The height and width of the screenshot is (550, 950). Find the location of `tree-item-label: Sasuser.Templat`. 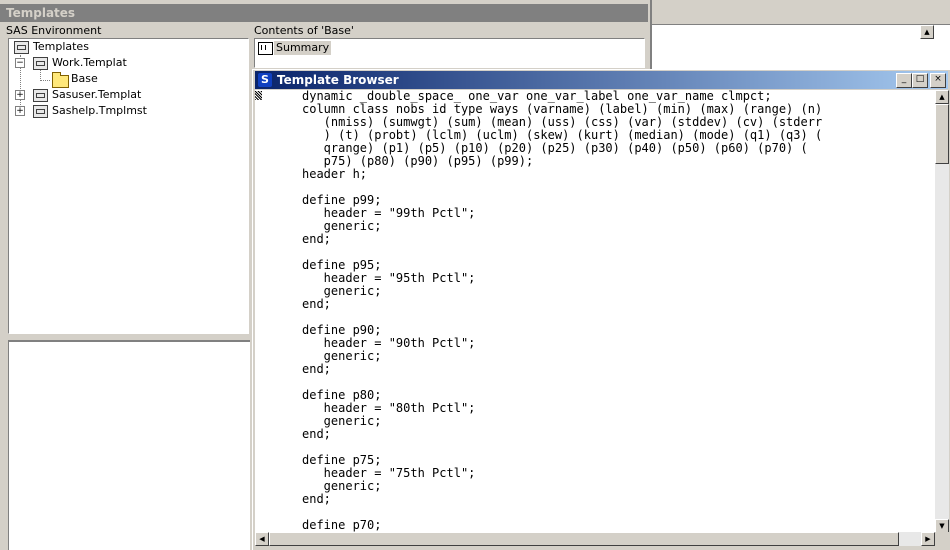

tree-item-label: Sasuser.Templat is located at coordinates (97, 94).